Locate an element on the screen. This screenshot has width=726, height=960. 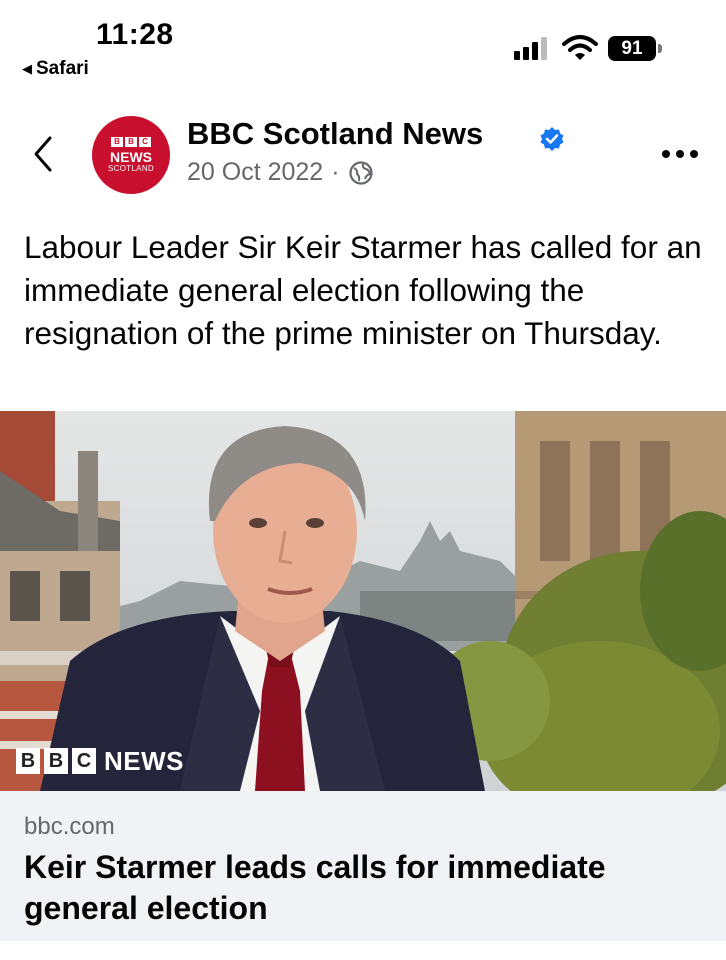
wifi-icon is located at coordinates (580, 47).